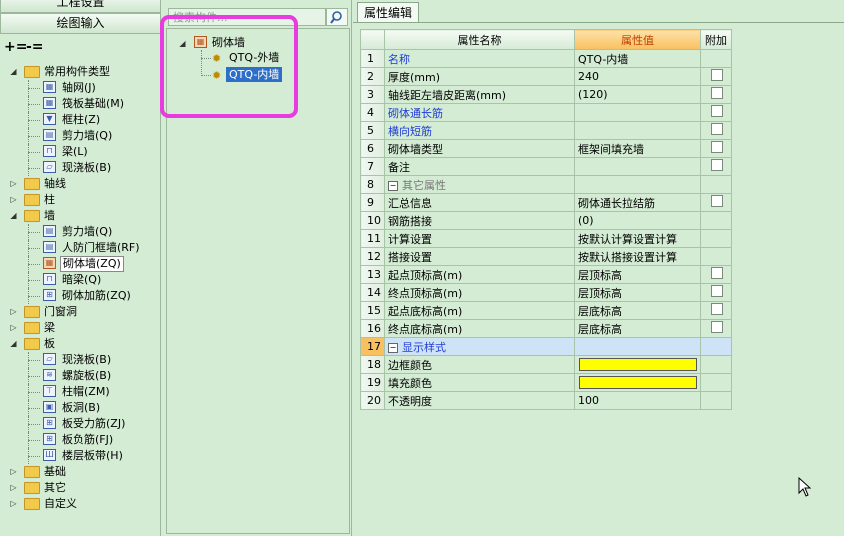 This screenshot has width=844, height=536. What do you see at coordinates (479, 292) in the screenshot?
I see `property-name-cell: 终点顶标高(m)` at bounding box center [479, 292].